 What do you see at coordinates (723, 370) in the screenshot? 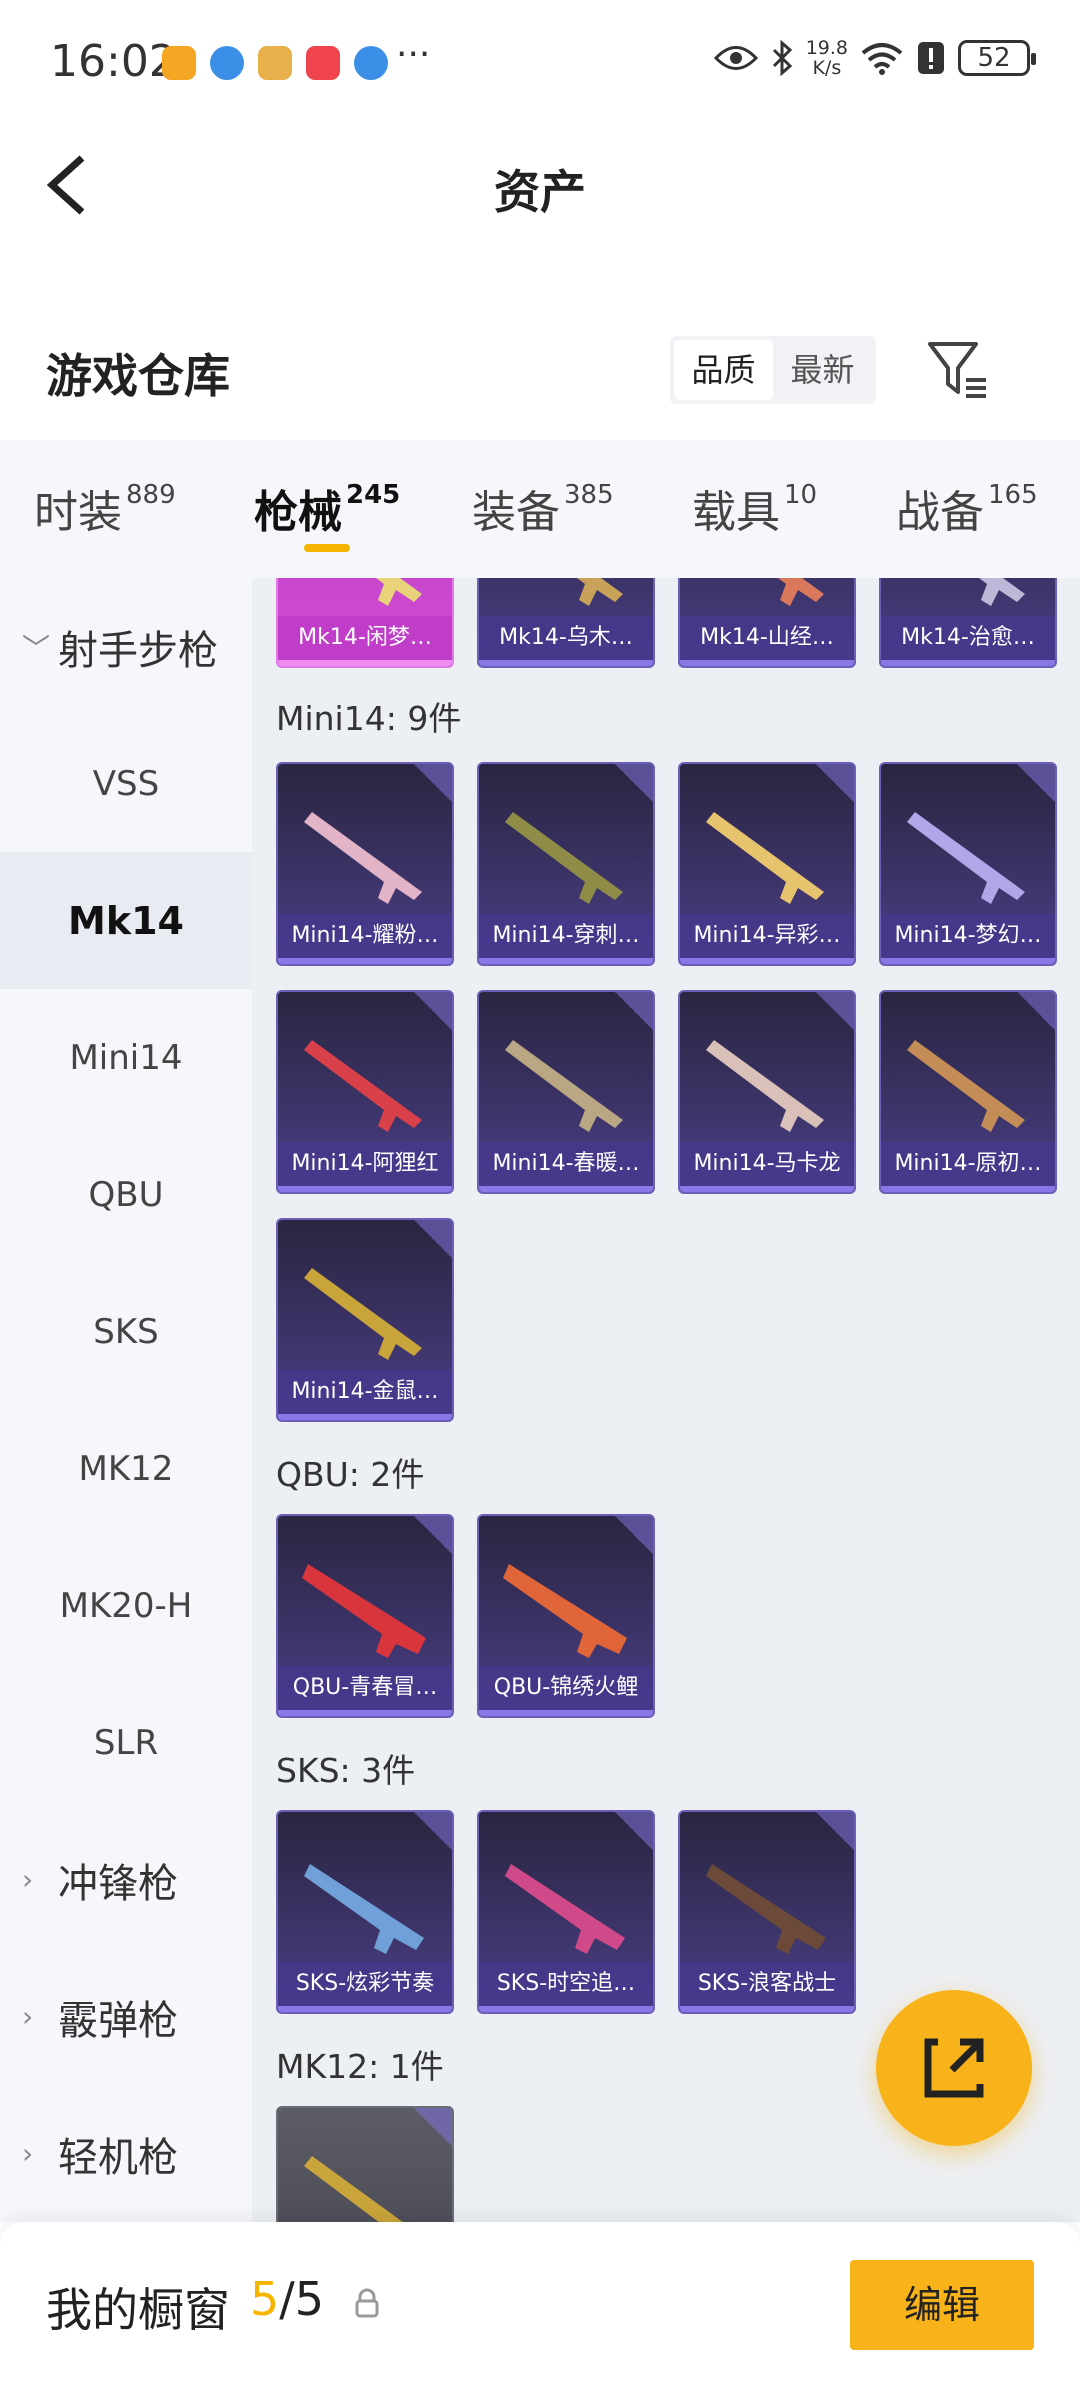
I see `sort-quality-option: 品质` at bounding box center [723, 370].